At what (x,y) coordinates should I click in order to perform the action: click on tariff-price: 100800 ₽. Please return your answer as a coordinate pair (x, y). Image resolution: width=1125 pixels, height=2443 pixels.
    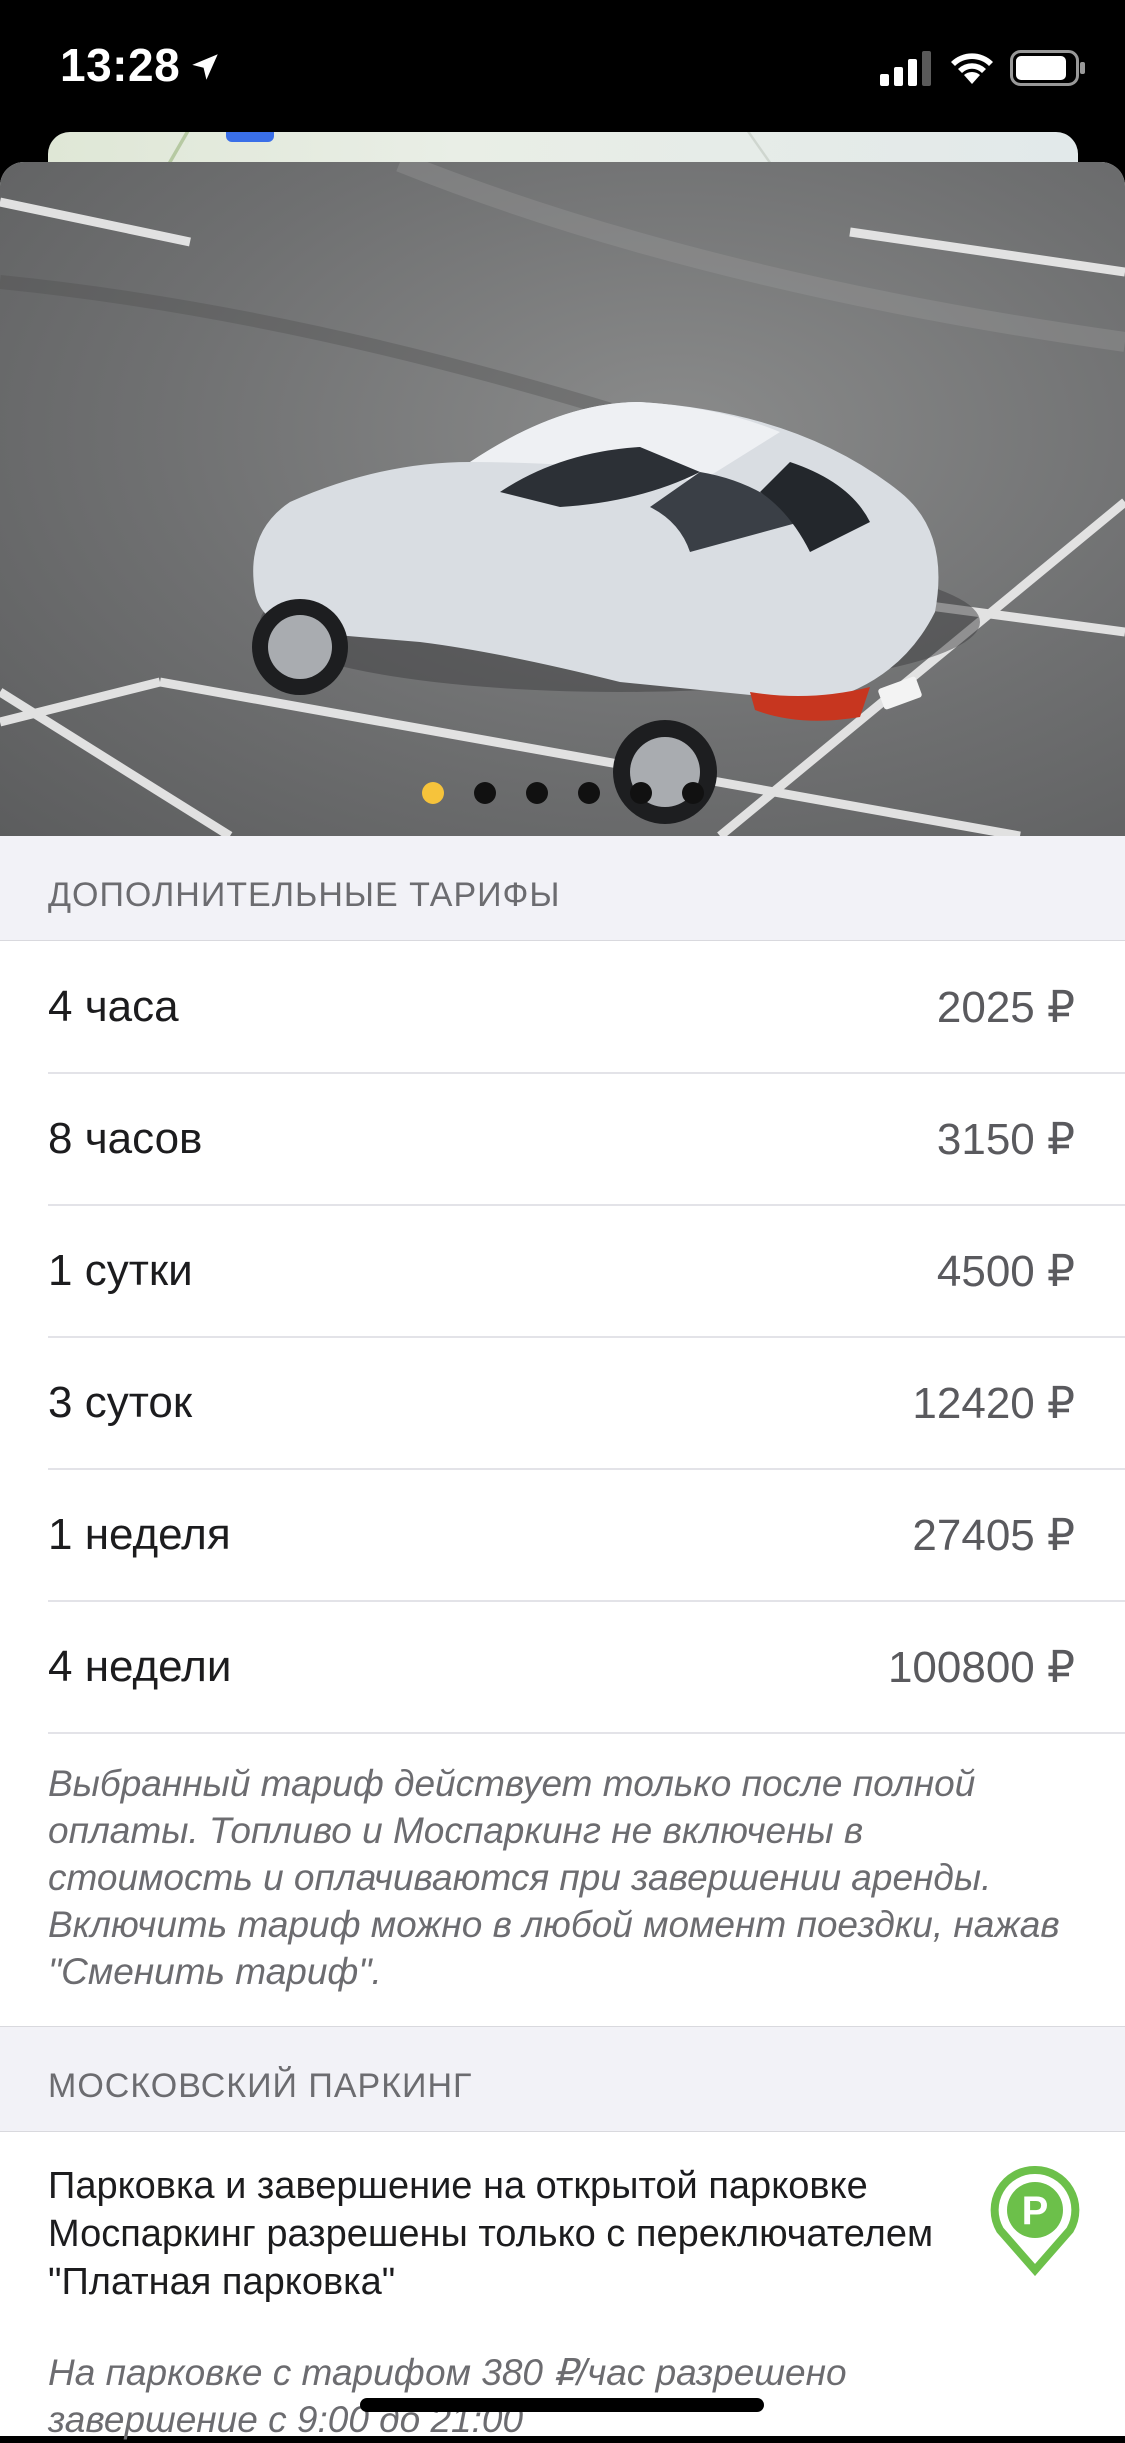
    Looking at the image, I should click on (981, 1667).